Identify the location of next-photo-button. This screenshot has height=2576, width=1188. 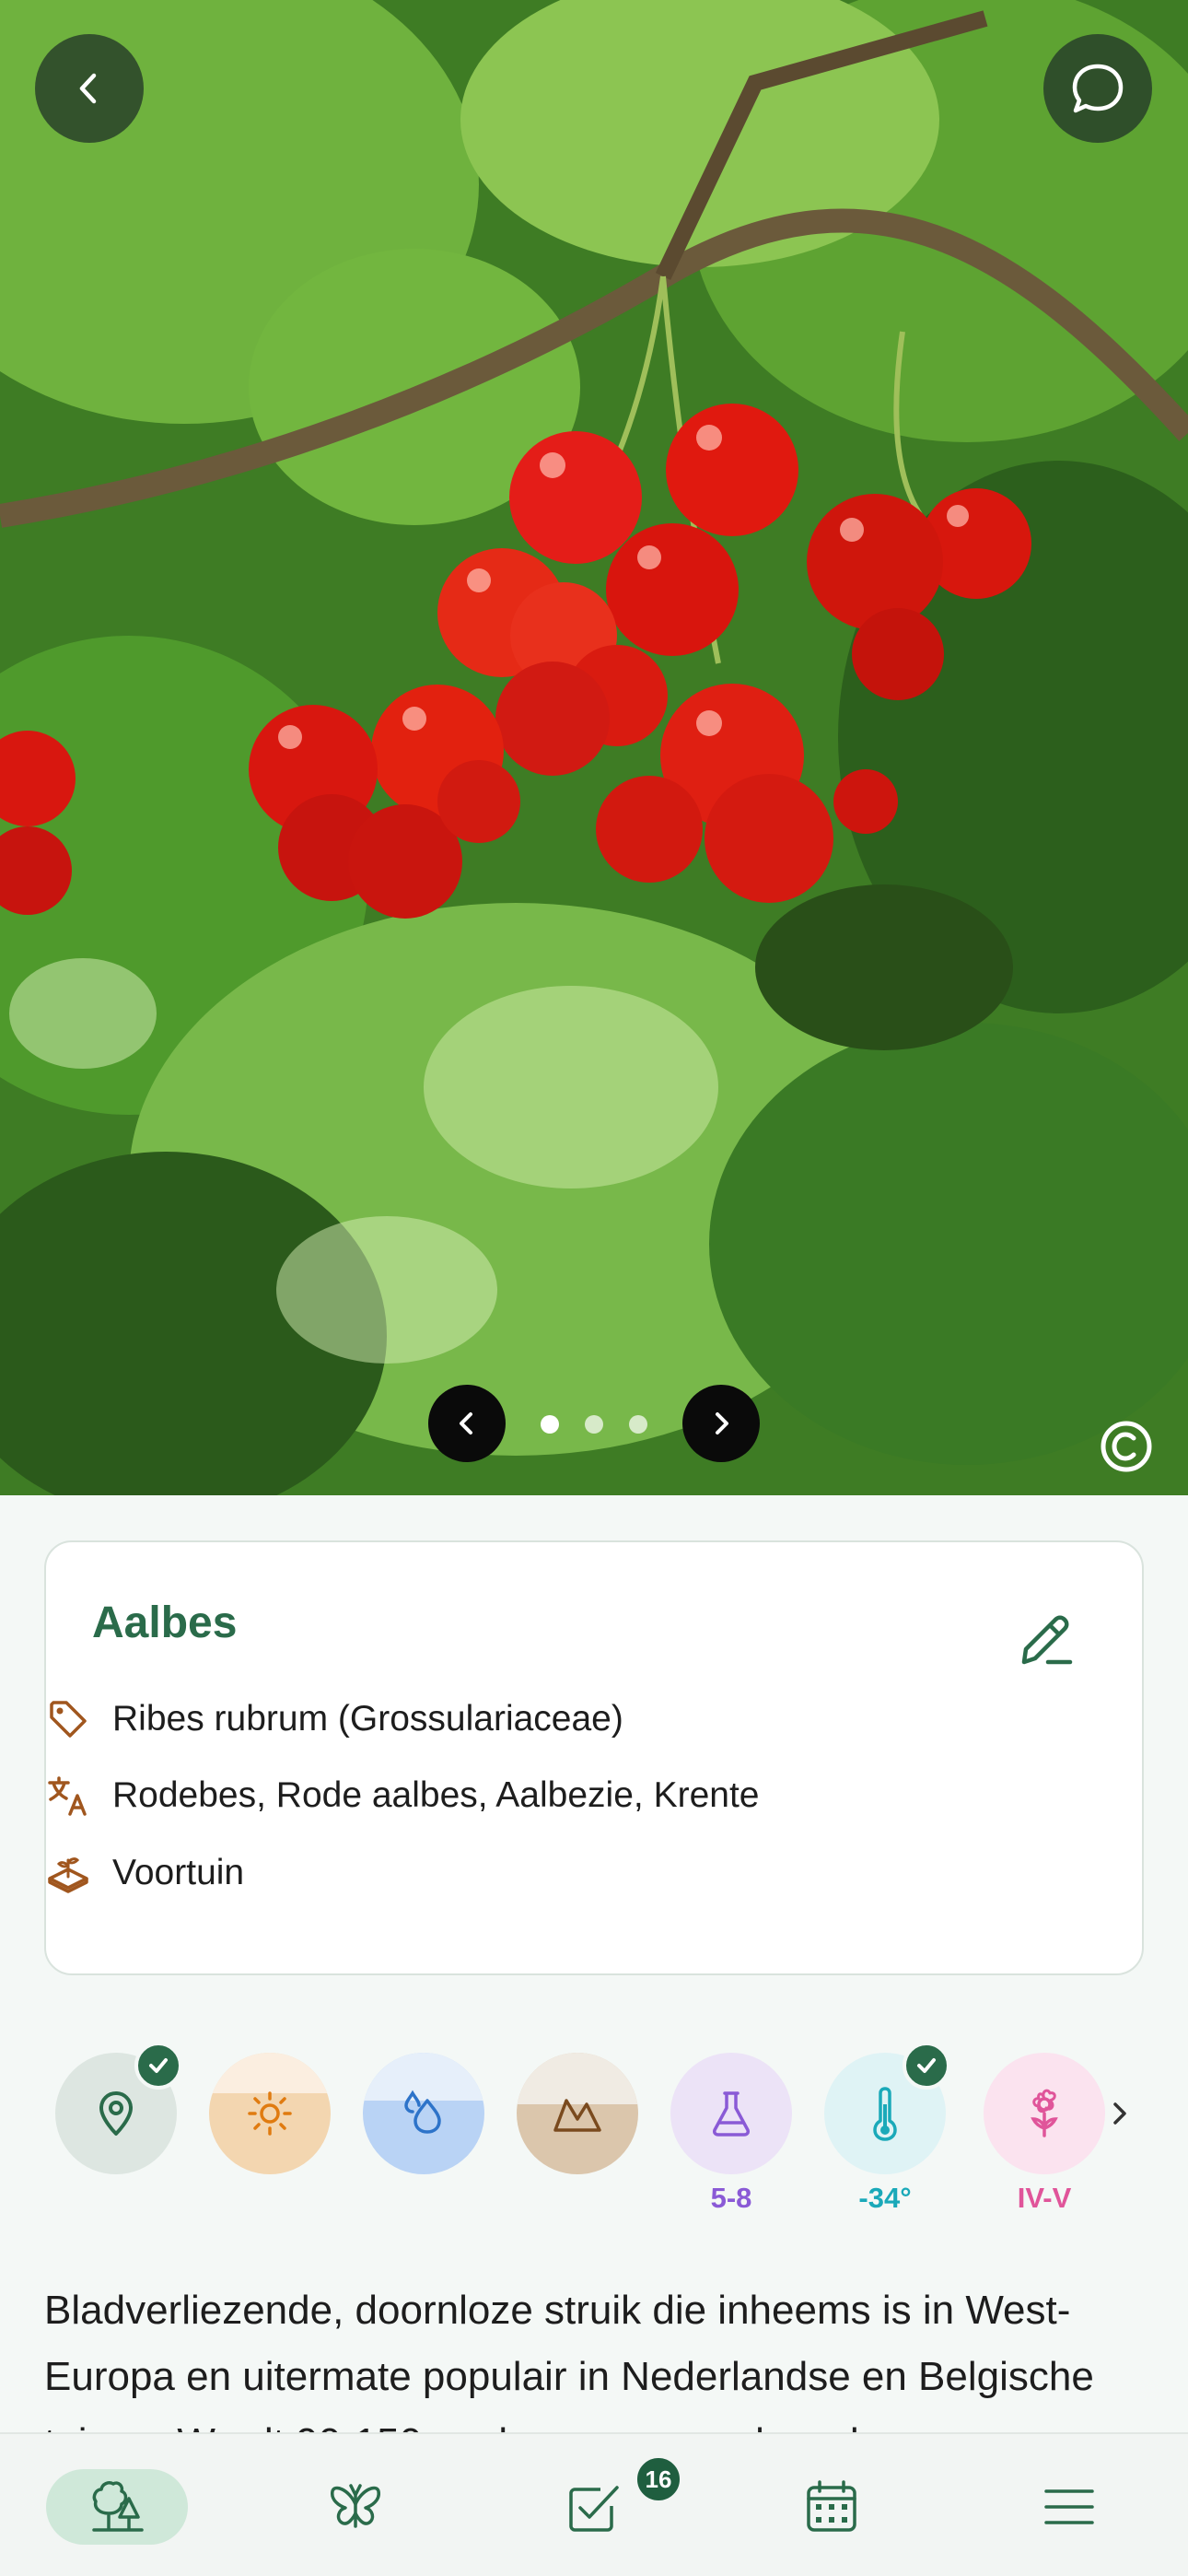
(721, 1423).